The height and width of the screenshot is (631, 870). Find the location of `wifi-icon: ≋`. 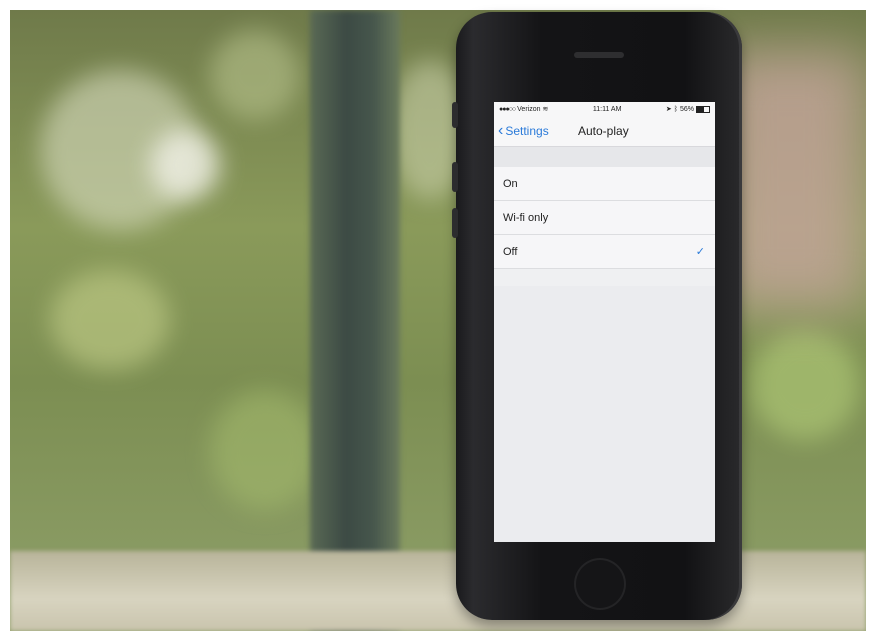

wifi-icon: ≋ is located at coordinates (545, 109).